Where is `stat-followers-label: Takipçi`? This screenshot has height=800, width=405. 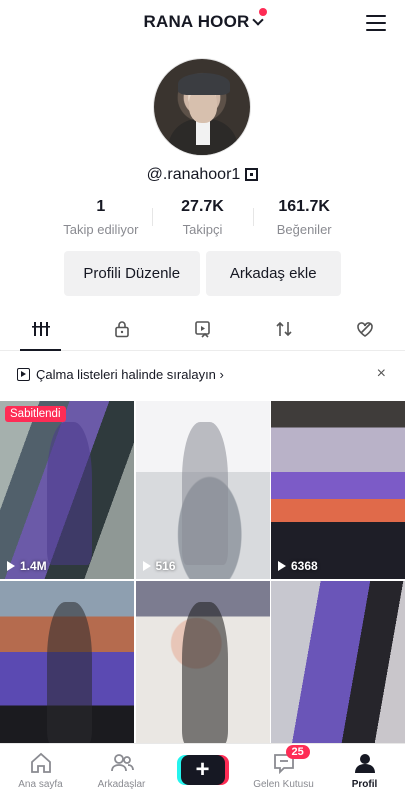
stat-followers-label: Takipçi is located at coordinates (202, 229).